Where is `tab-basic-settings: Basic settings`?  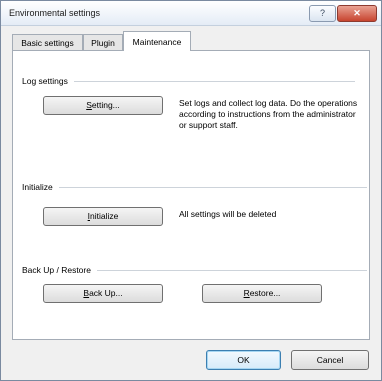
tab-basic-settings: Basic settings is located at coordinates (47, 42).